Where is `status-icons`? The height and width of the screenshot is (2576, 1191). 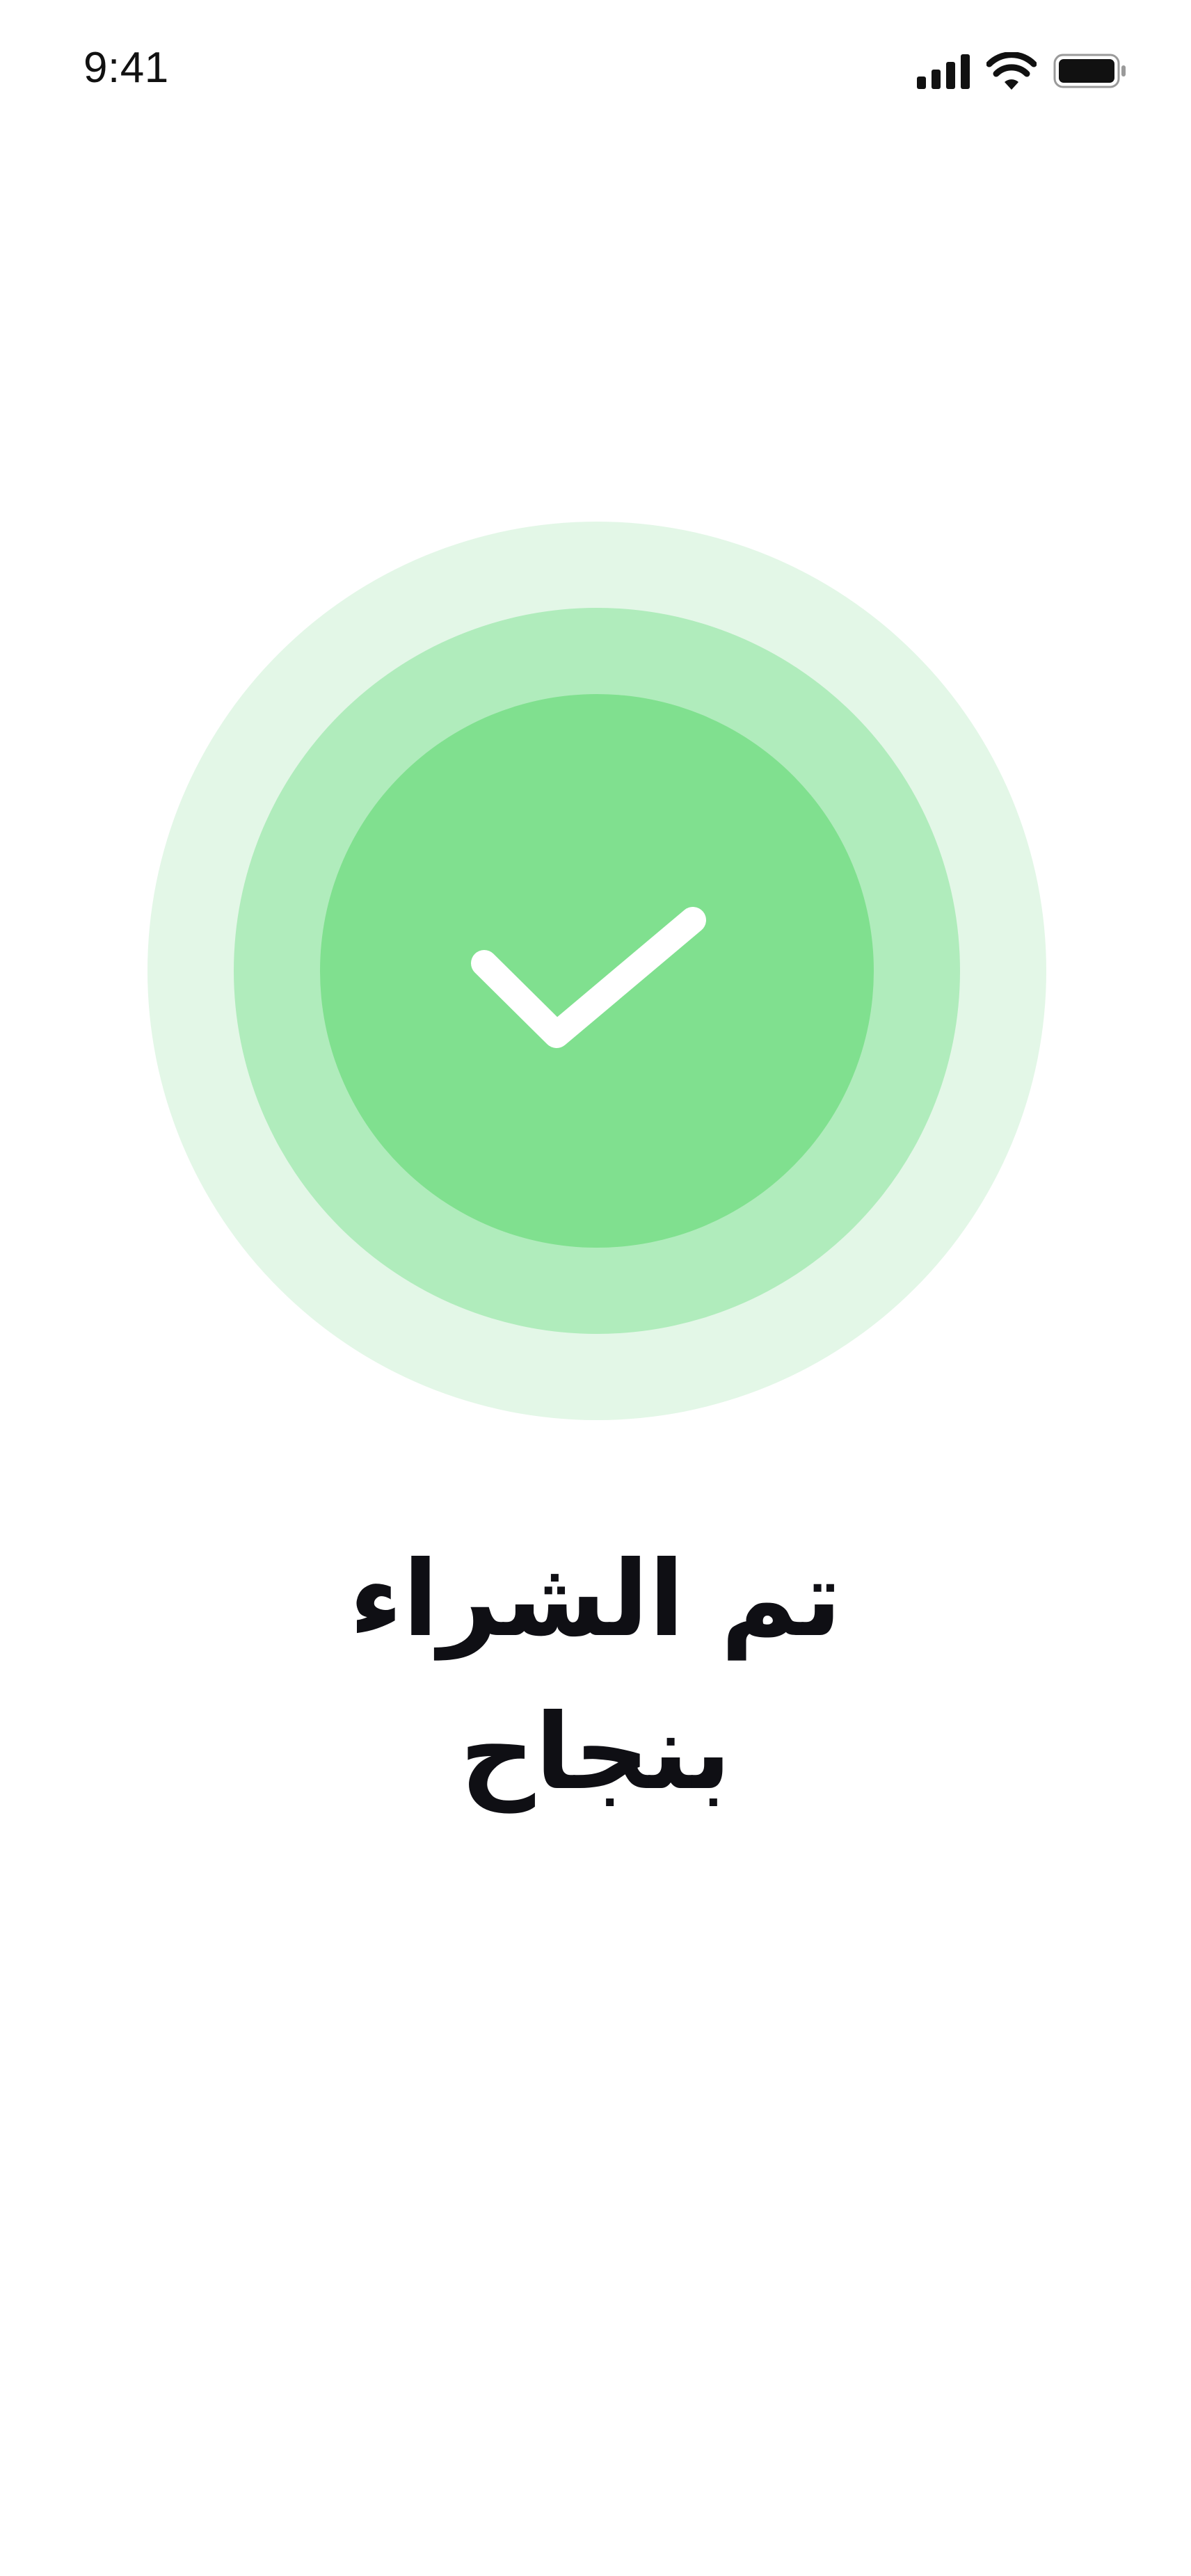 status-icons is located at coordinates (1022, 71).